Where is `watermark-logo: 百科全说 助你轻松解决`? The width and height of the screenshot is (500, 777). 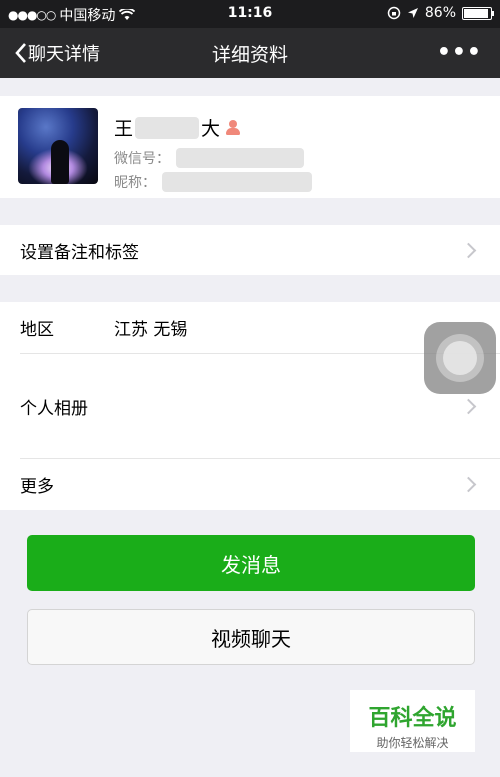
watermark-logo: 百科全说 助你轻松解决 is located at coordinates (412, 721).